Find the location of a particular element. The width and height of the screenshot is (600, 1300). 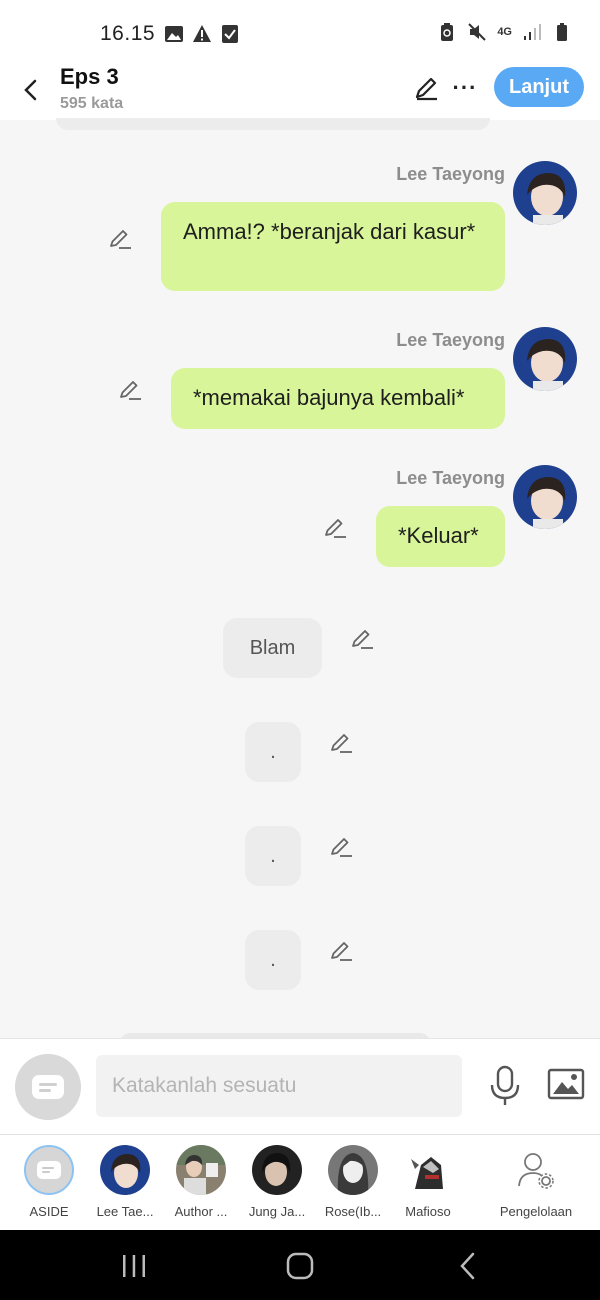

character-aside: ASIDE is located at coordinates (49, 1182).